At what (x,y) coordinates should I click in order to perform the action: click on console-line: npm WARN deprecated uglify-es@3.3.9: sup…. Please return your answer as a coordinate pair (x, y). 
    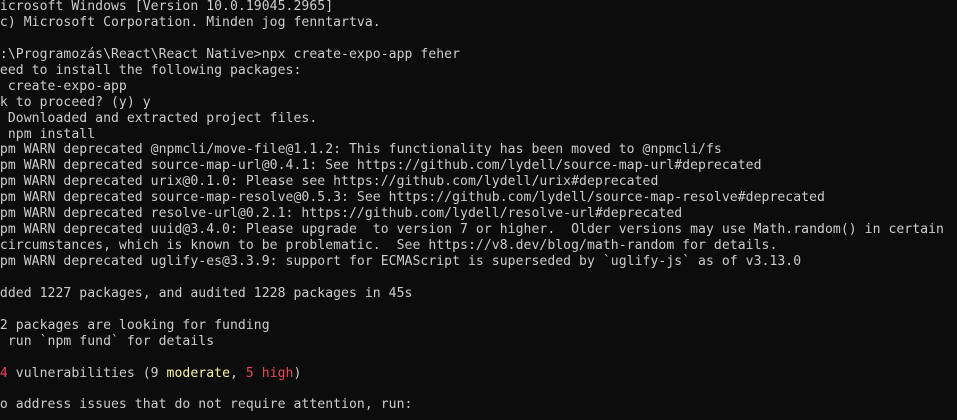
    Looking at the image, I should click on (478, 262).